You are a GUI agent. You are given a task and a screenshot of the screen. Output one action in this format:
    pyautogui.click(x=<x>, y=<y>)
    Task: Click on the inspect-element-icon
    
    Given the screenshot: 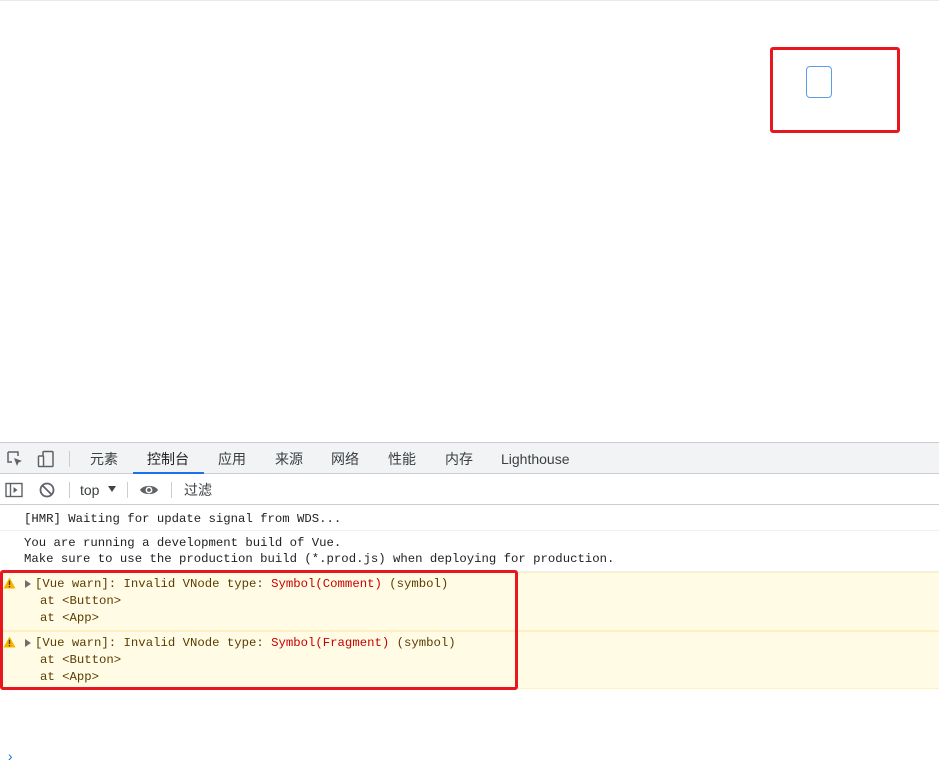 What is the action you would take?
    pyautogui.click(x=15, y=459)
    